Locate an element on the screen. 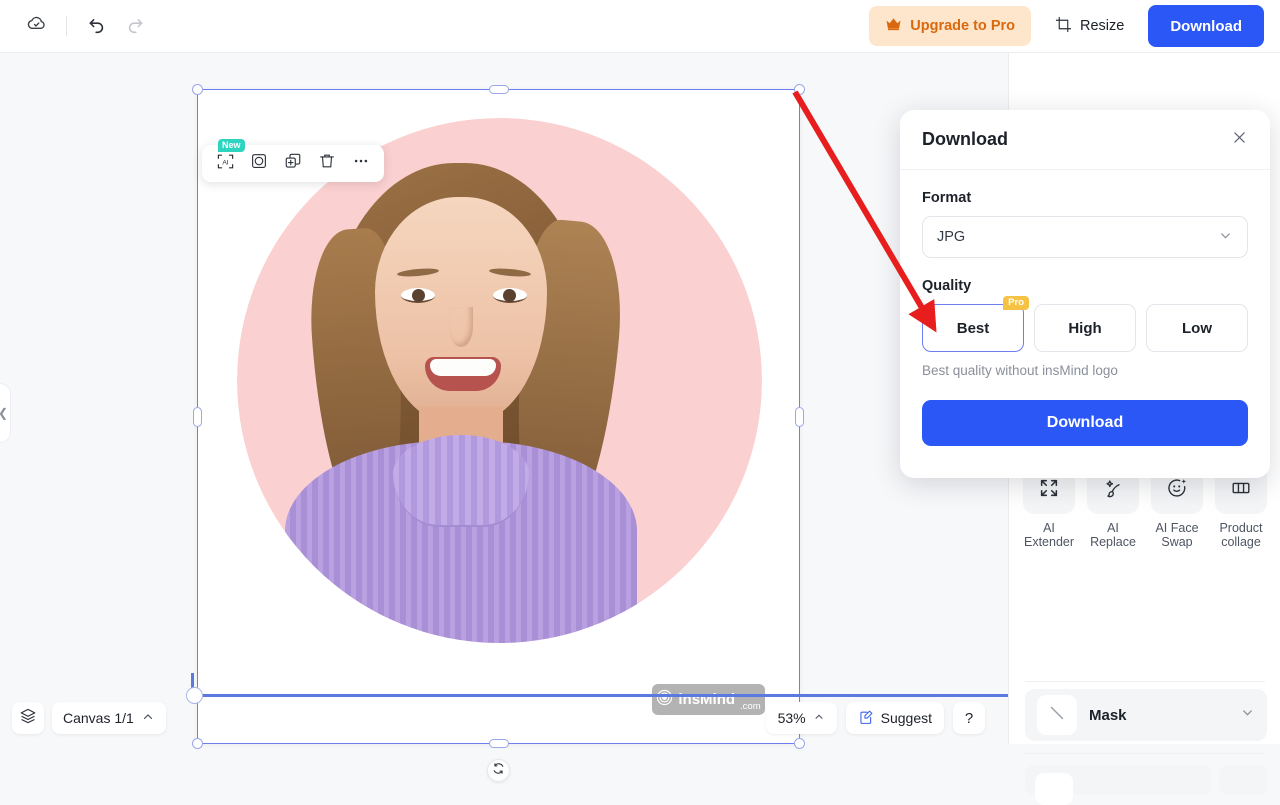 This screenshot has width=1280, height=805. suggest-note-icon is located at coordinates (866, 718).